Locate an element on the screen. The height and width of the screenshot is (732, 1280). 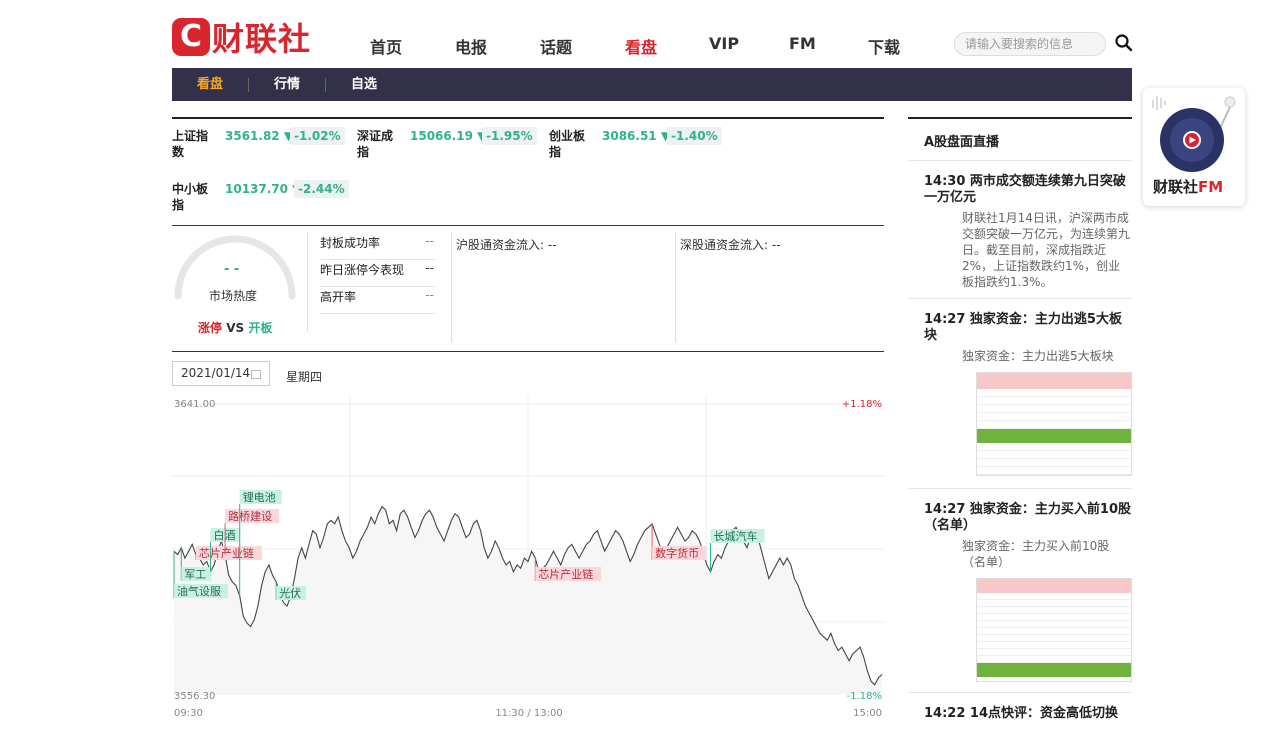
event-tag-label: 军工 is located at coordinates (195, 574).